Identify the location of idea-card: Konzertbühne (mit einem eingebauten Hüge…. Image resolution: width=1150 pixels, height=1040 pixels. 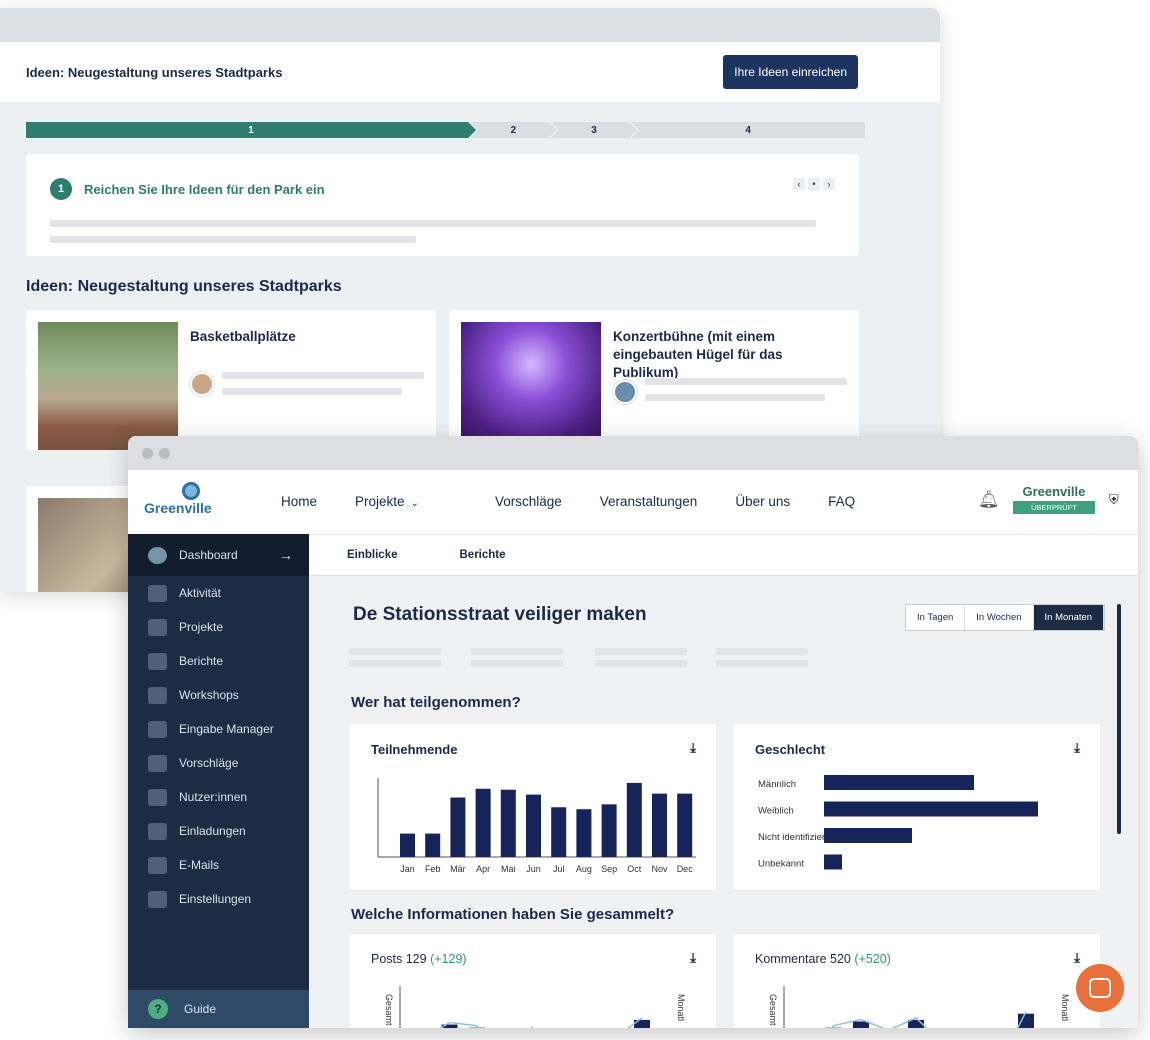
(654, 380).